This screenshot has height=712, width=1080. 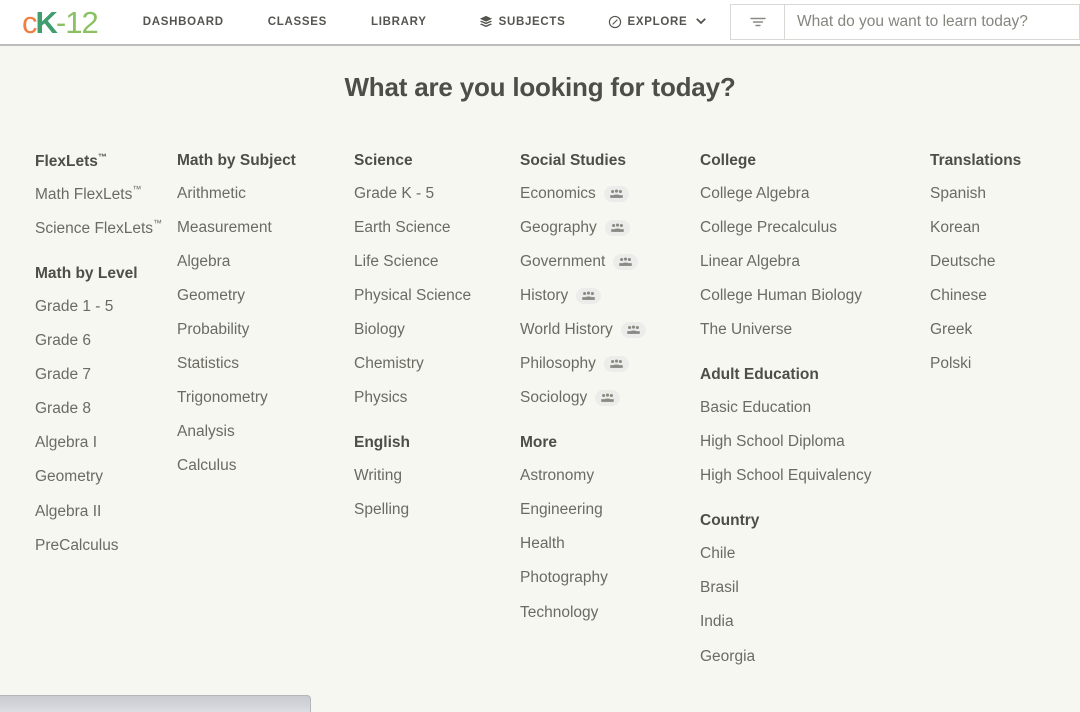 I want to click on category-link-label: Measurement, so click(x=224, y=228).